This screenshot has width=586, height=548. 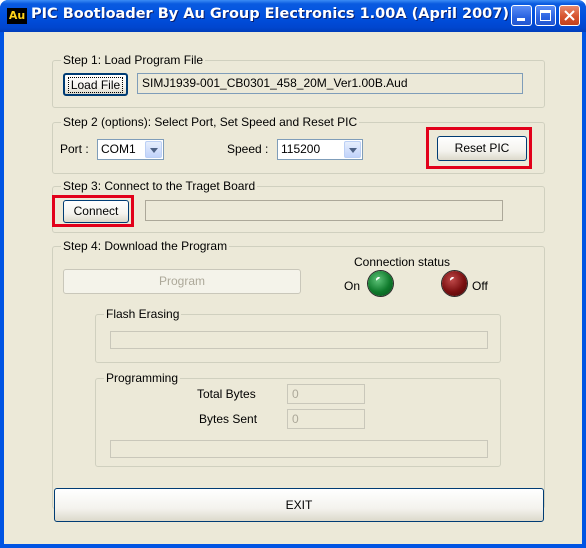 What do you see at coordinates (228, 419) in the screenshot?
I see `bytes-sent-label: Bytes Sent` at bounding box center [228, 419].